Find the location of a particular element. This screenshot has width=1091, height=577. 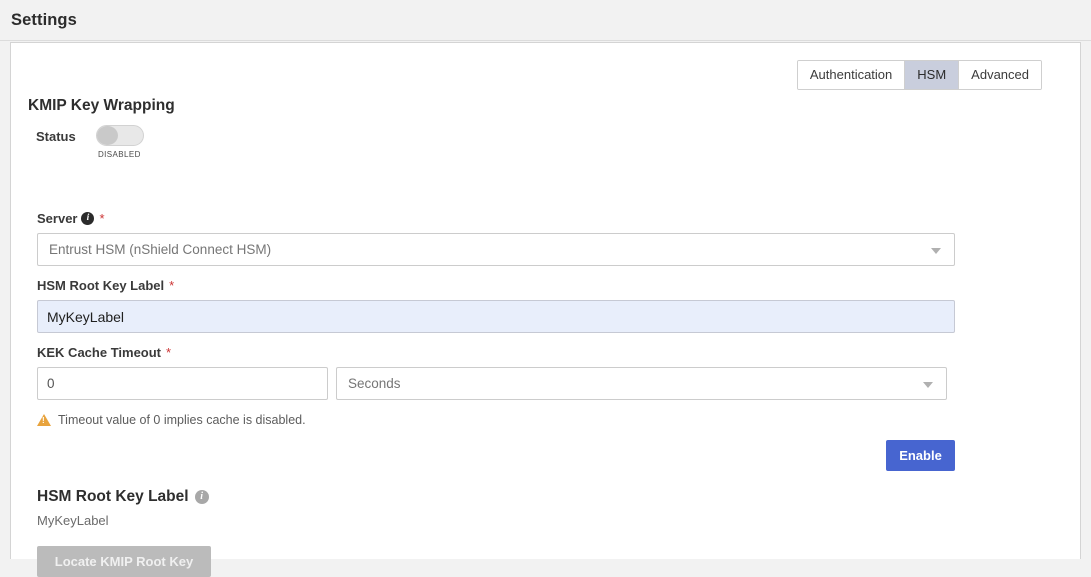

toggle-knob is located at coordinates (107, 135).